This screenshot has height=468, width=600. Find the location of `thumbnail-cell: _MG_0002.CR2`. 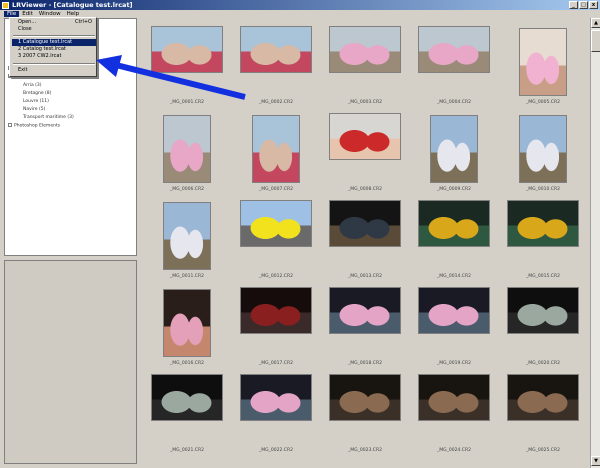

thumbnail-cell: _MG_0002.CR2 is located at coordinates (276, 65).